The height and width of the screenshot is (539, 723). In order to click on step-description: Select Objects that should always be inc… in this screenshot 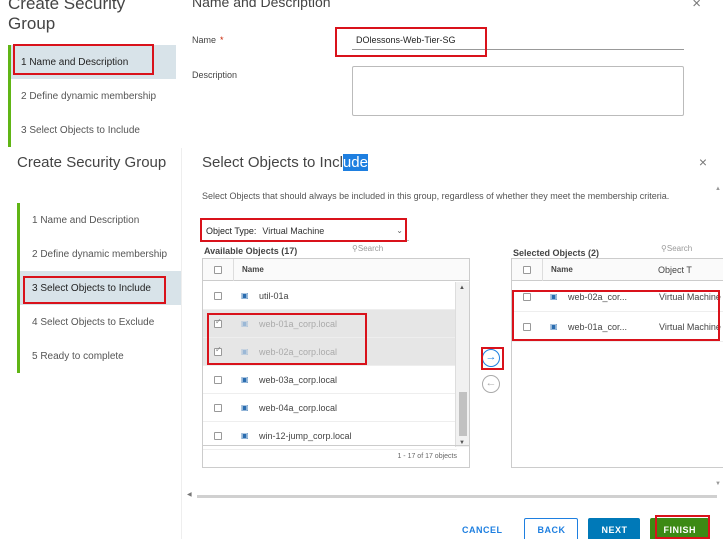, I will do `click(436, 196)`.